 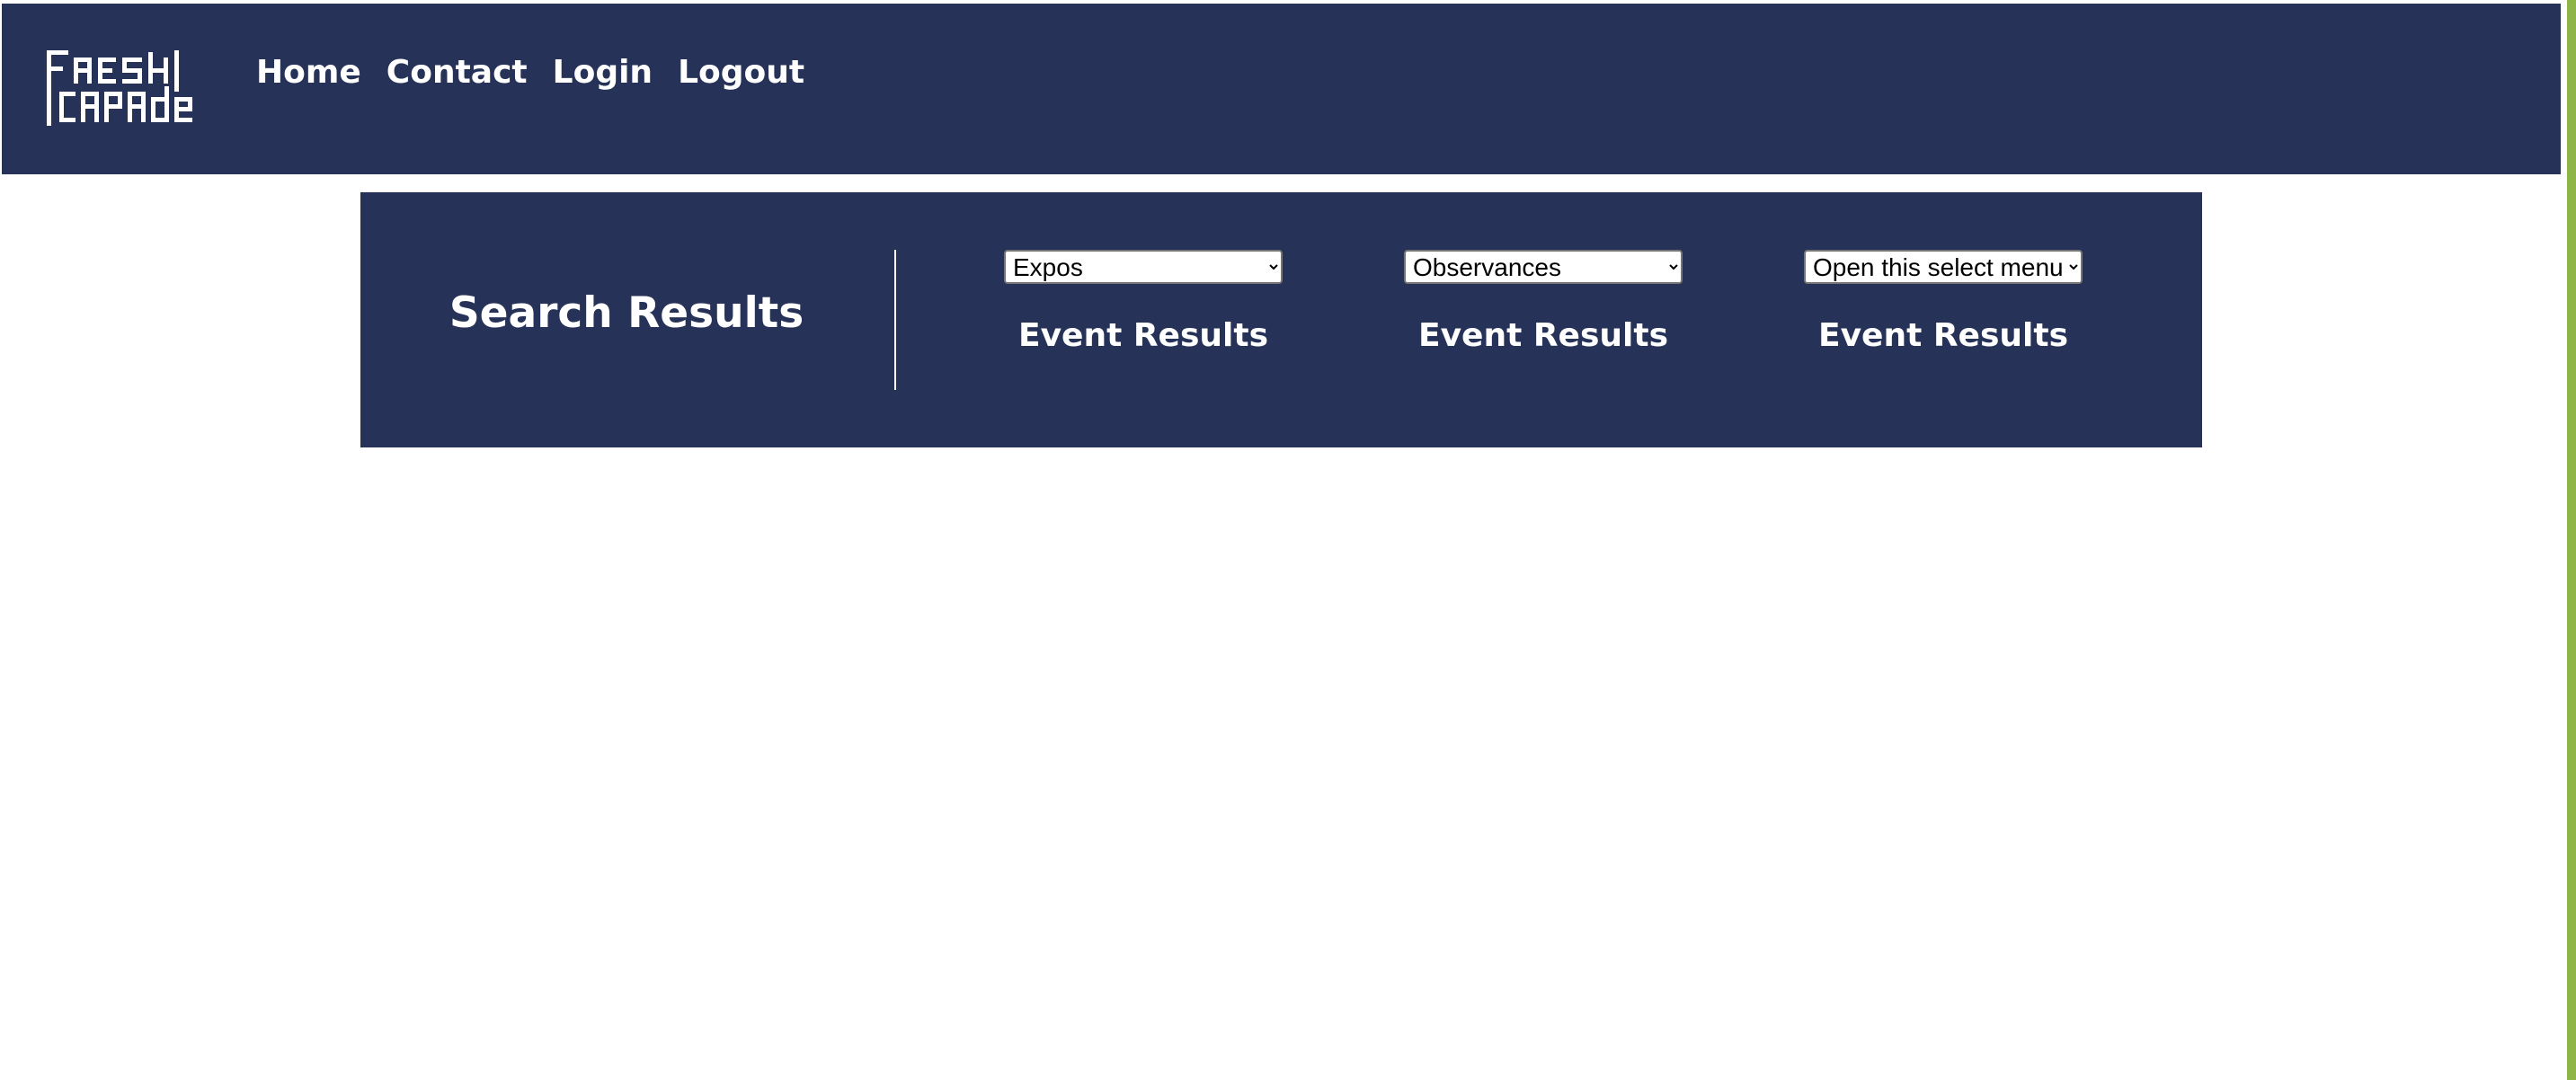 I want to click on category-select-expos: Expos, so click(x=1143, y=267).